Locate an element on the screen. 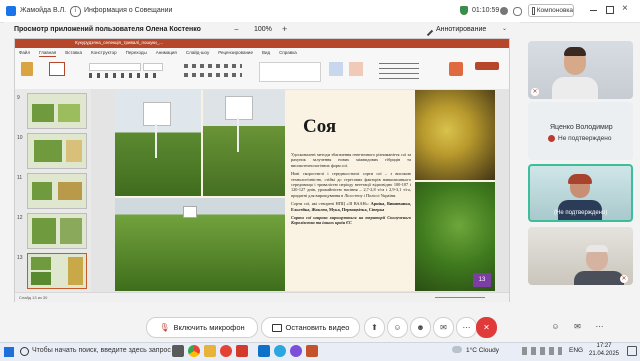 This screenshot has height=361, width=640. paste-icon is located at coordinates (27, 69).